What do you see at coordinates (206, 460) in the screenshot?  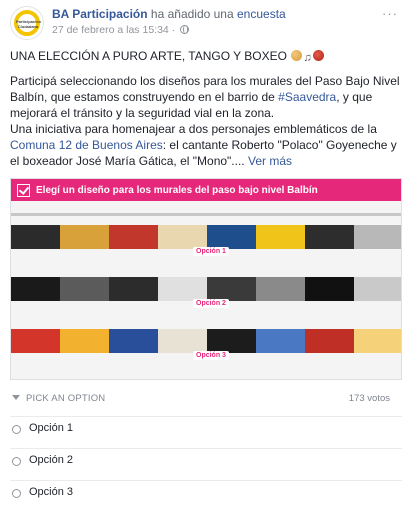 I see `poll-option-2: Opción 2` at bounding box center [206, 460].